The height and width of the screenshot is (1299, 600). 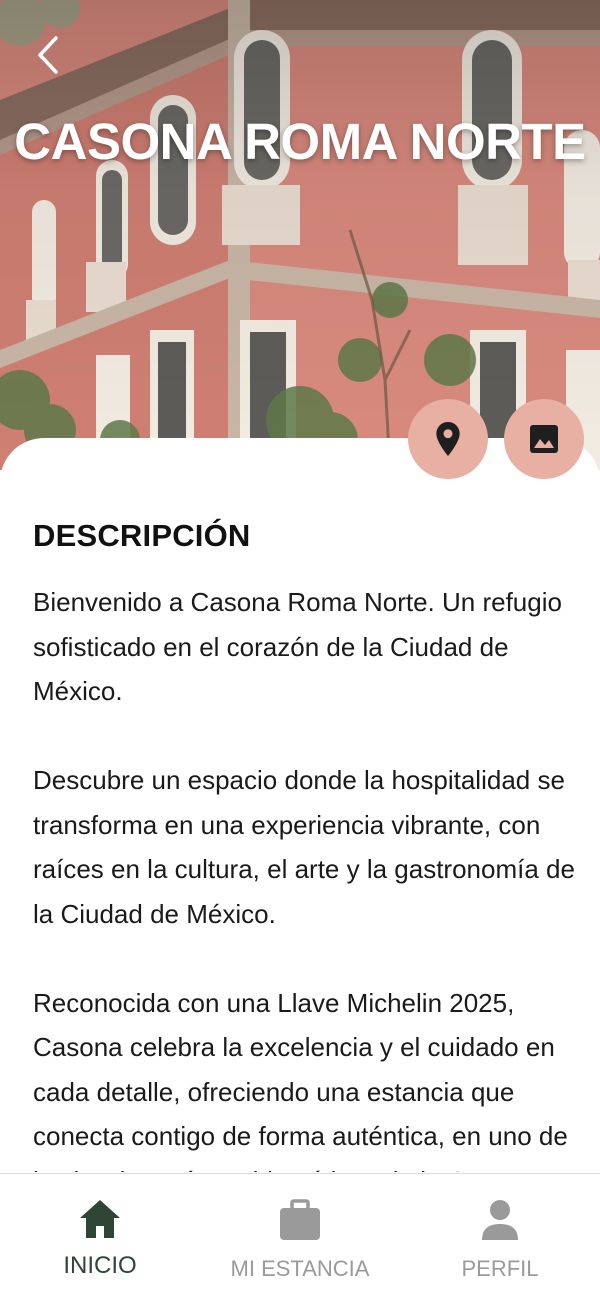 I want to click on property-title: CASONA ROMA NORTE, so click(x=300, y=141).